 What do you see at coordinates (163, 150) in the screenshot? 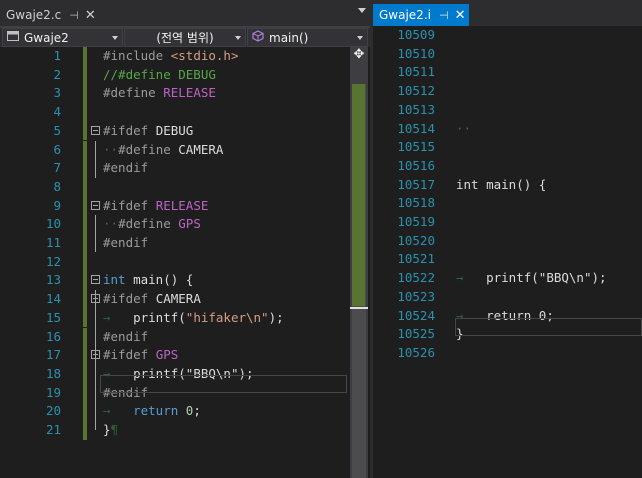
I see `line-source: ··#define CAMERA` at bounding box center [163, 150].